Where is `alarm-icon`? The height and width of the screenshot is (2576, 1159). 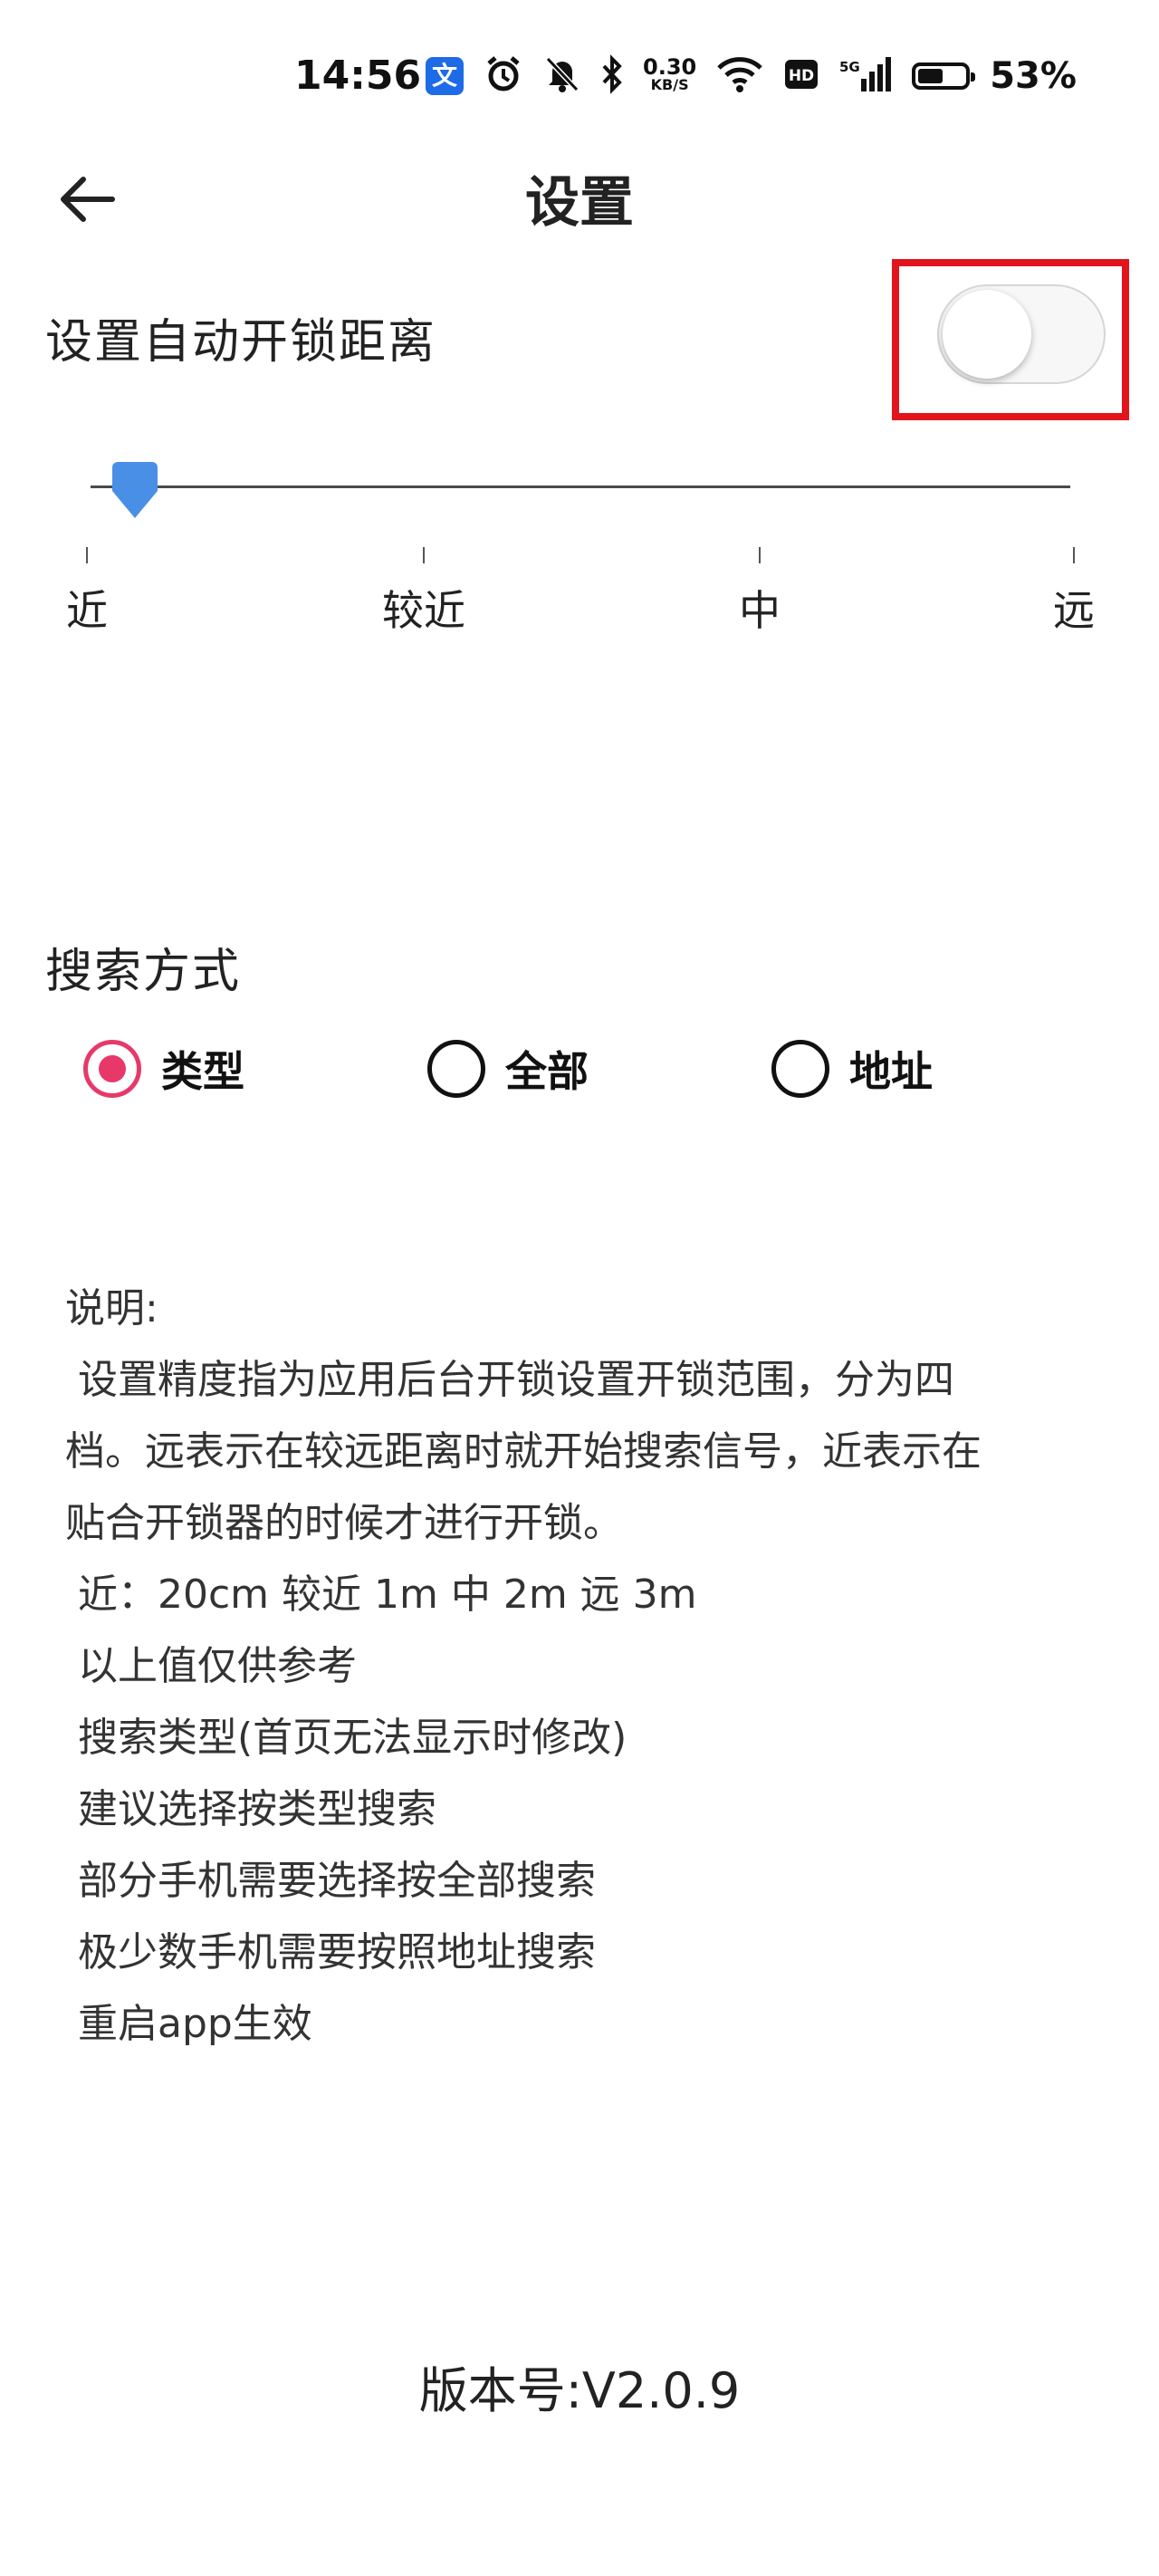
alarm-icon is located at coordinates (504, 76).